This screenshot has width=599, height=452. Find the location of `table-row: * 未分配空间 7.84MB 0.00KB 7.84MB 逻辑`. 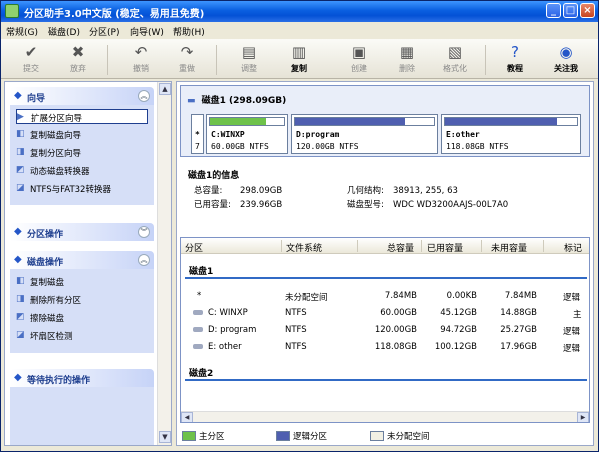

table-row: * 未分配空间 7.84MB 0.00KB 7.84MB 逻辑 is located at coordinates (385, 296).